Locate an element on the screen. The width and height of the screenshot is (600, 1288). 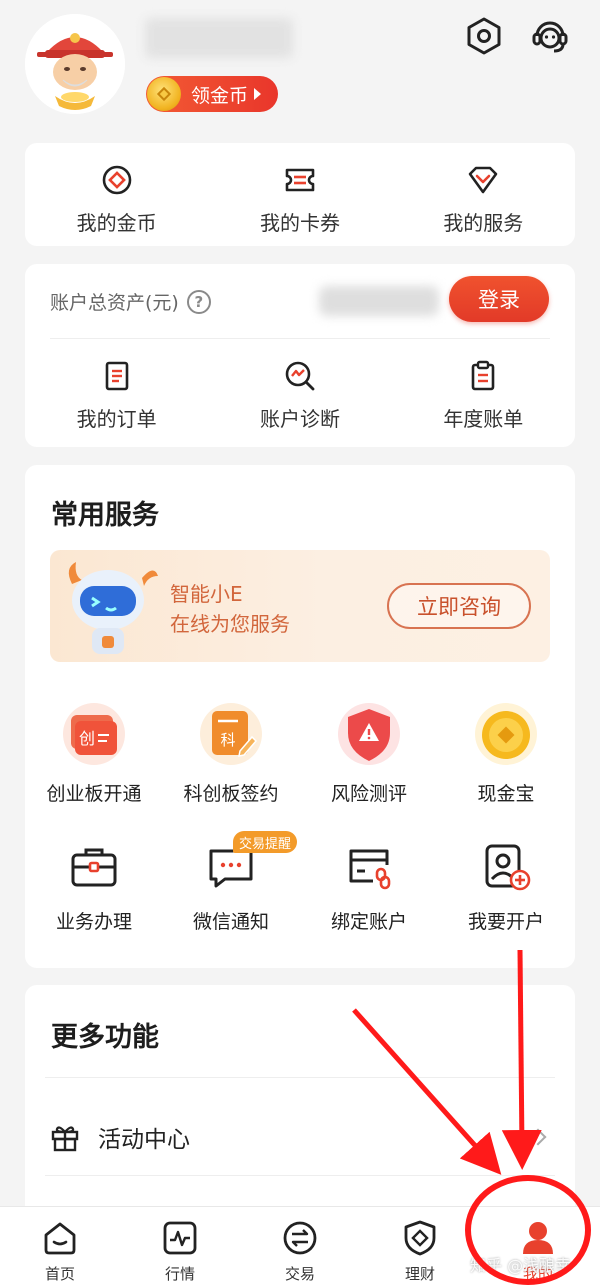
caishen-avatar-icon is located at coordinates (75, 64).